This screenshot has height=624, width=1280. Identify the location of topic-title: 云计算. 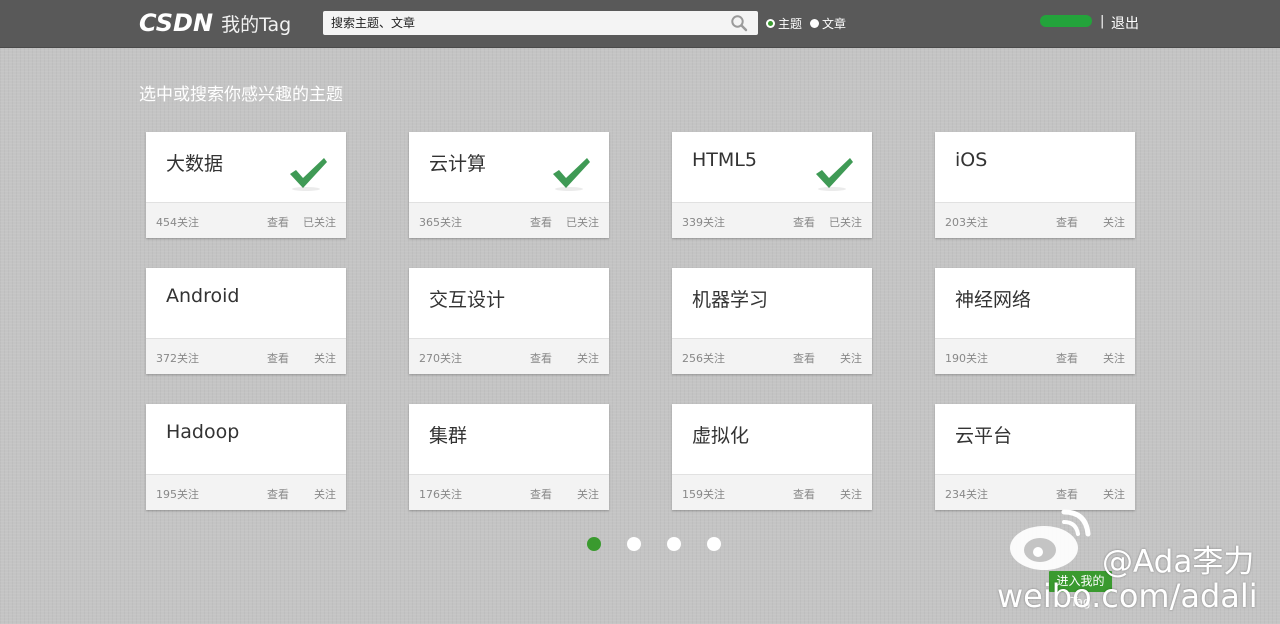
(458, 164).